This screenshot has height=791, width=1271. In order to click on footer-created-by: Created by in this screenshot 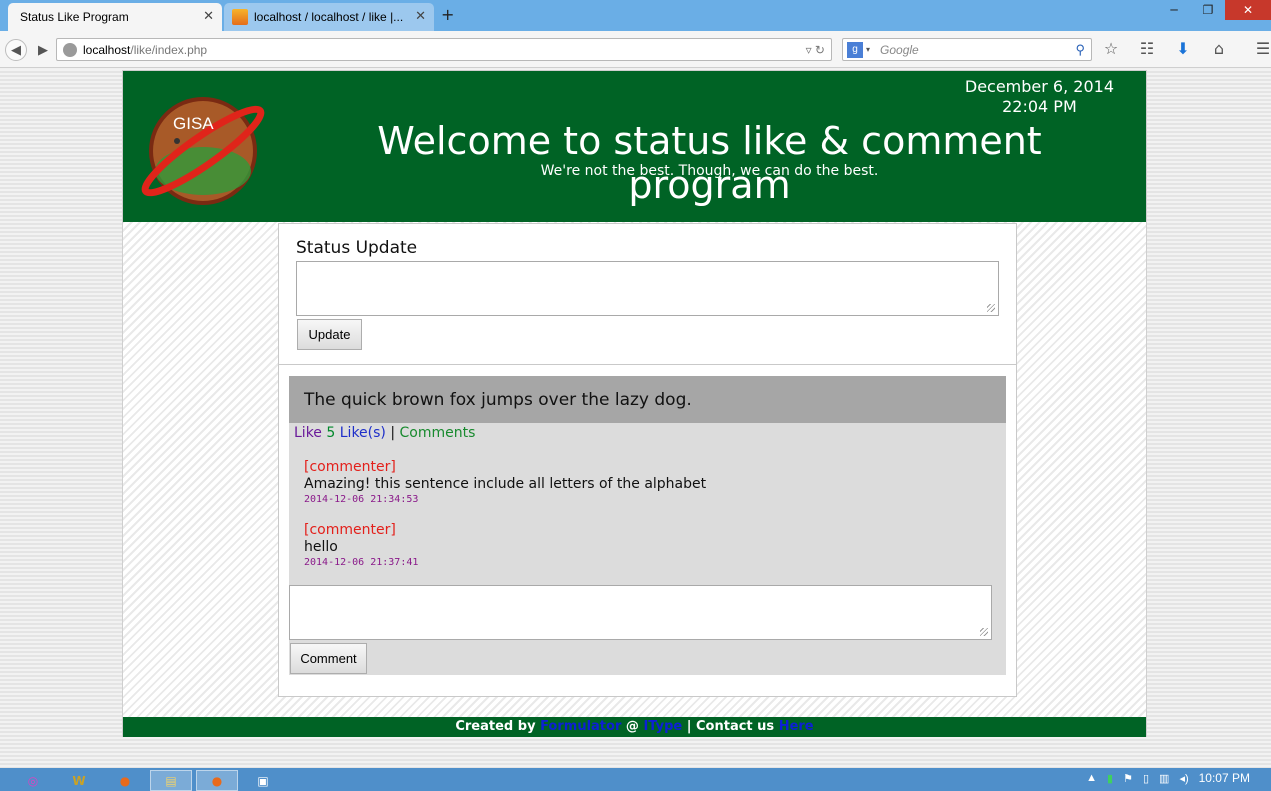, I will do `click(495, 726)`.